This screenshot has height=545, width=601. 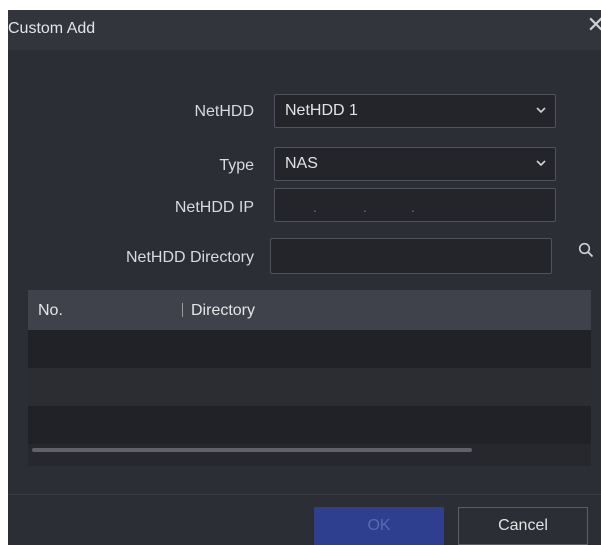 What do you see at coordinates (52, 28) in the screenshot?
I see `dialog-title: Custom Add` at bounding box center [52, 28].